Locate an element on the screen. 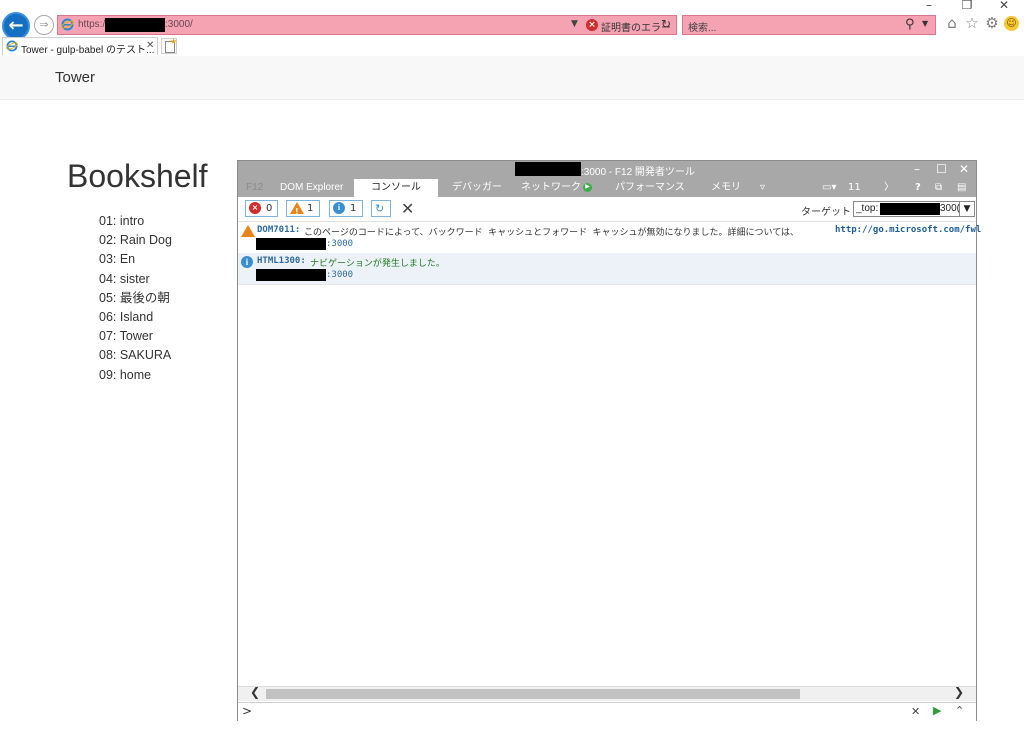 This screenshot has width=1024, height=740. search-dropdown-icon: ▼ is located at coordinates (925, 23).